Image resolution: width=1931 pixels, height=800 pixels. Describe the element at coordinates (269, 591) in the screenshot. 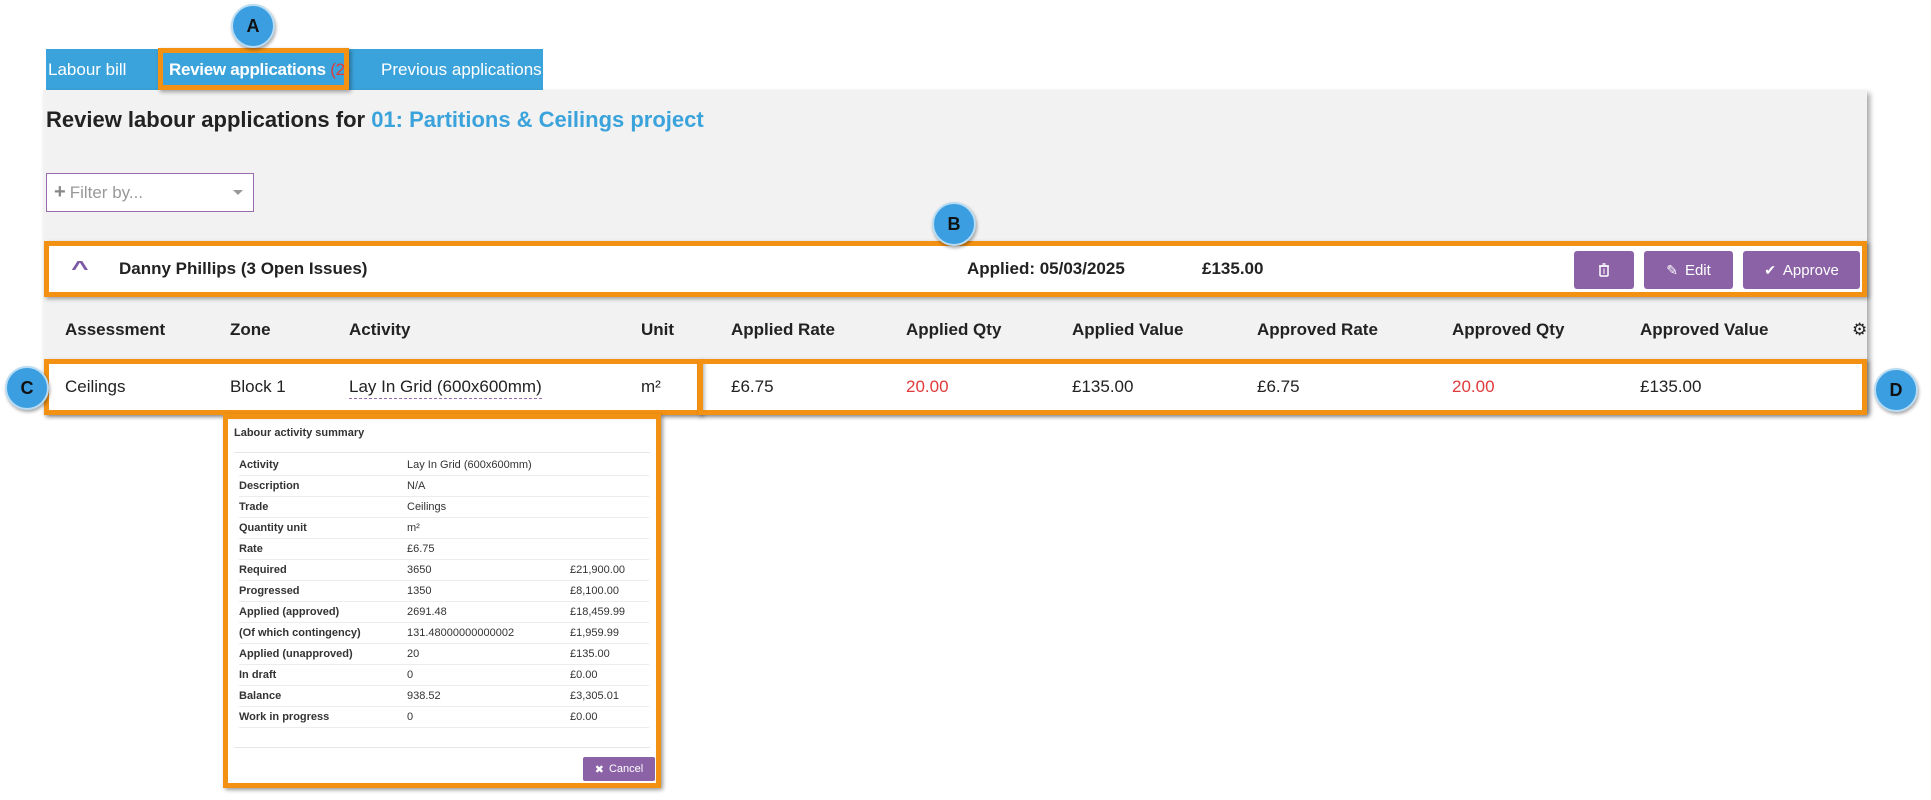

I see `summary-label: Progressed` at that location.